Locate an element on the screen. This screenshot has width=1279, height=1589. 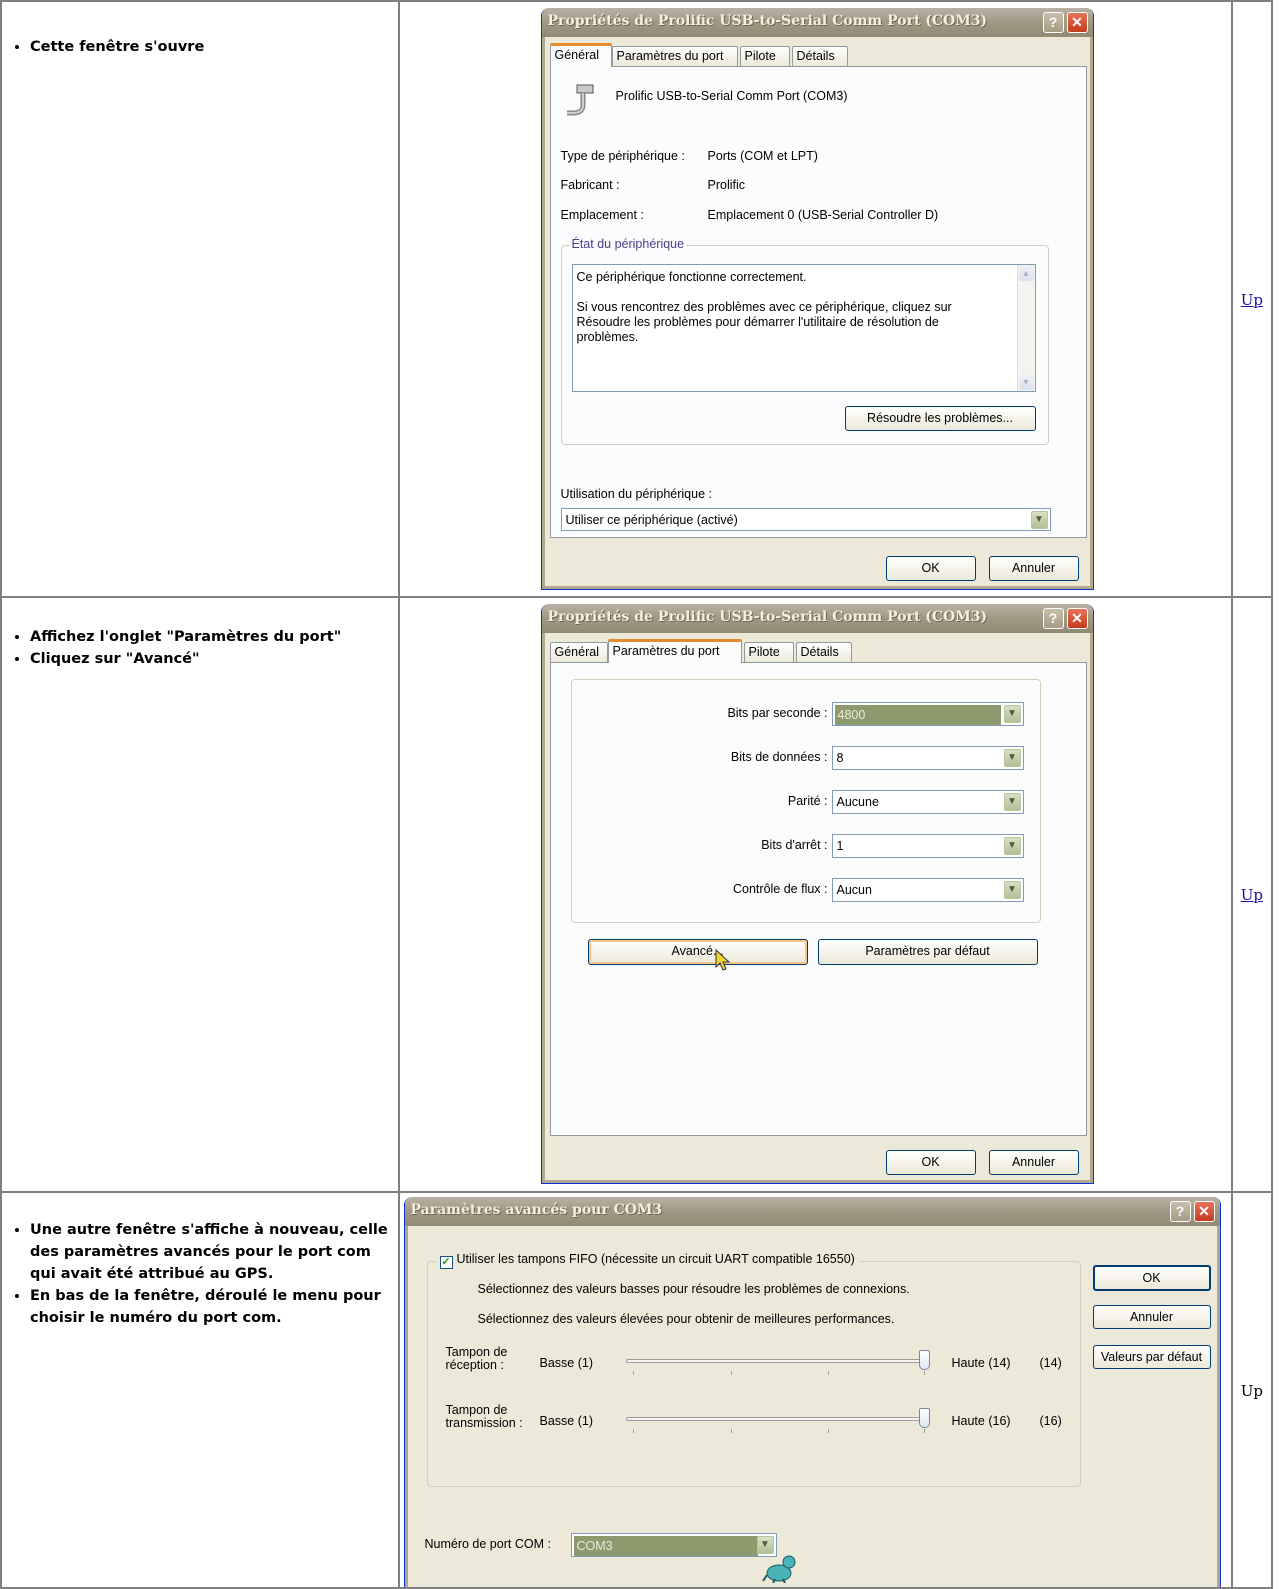
tx-label-2: transmission : is located at coordinates (484, 1423).